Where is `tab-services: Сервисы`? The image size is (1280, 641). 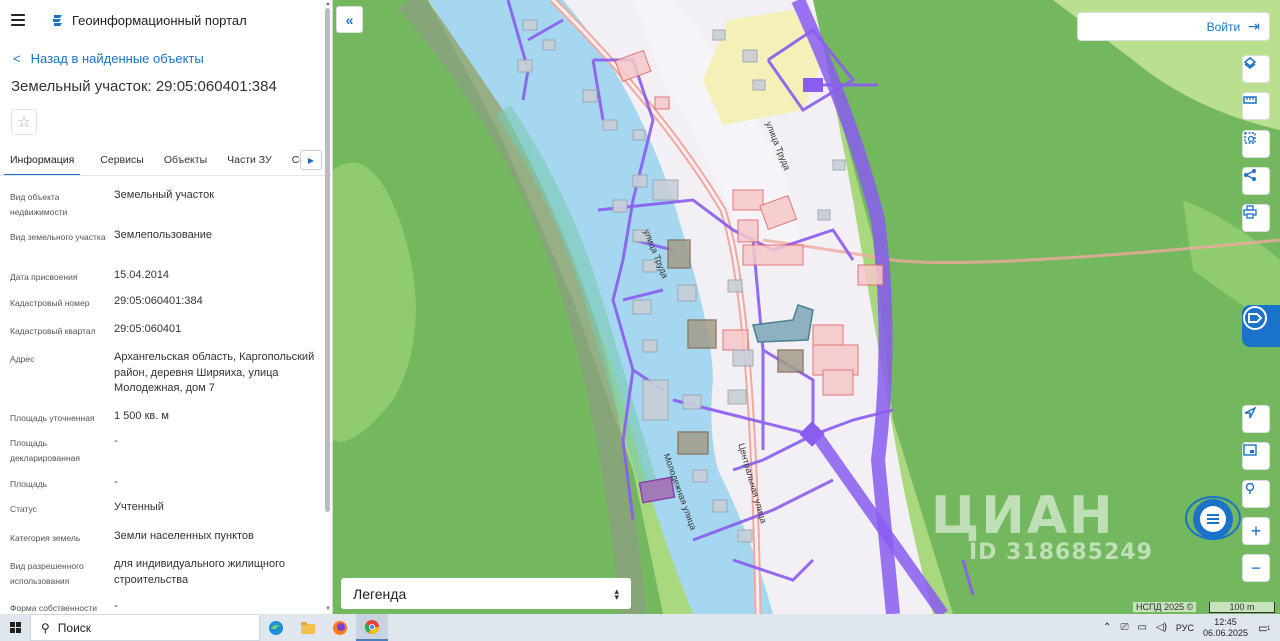
tab-services: Сервисы is located at coordinates (122, 159).